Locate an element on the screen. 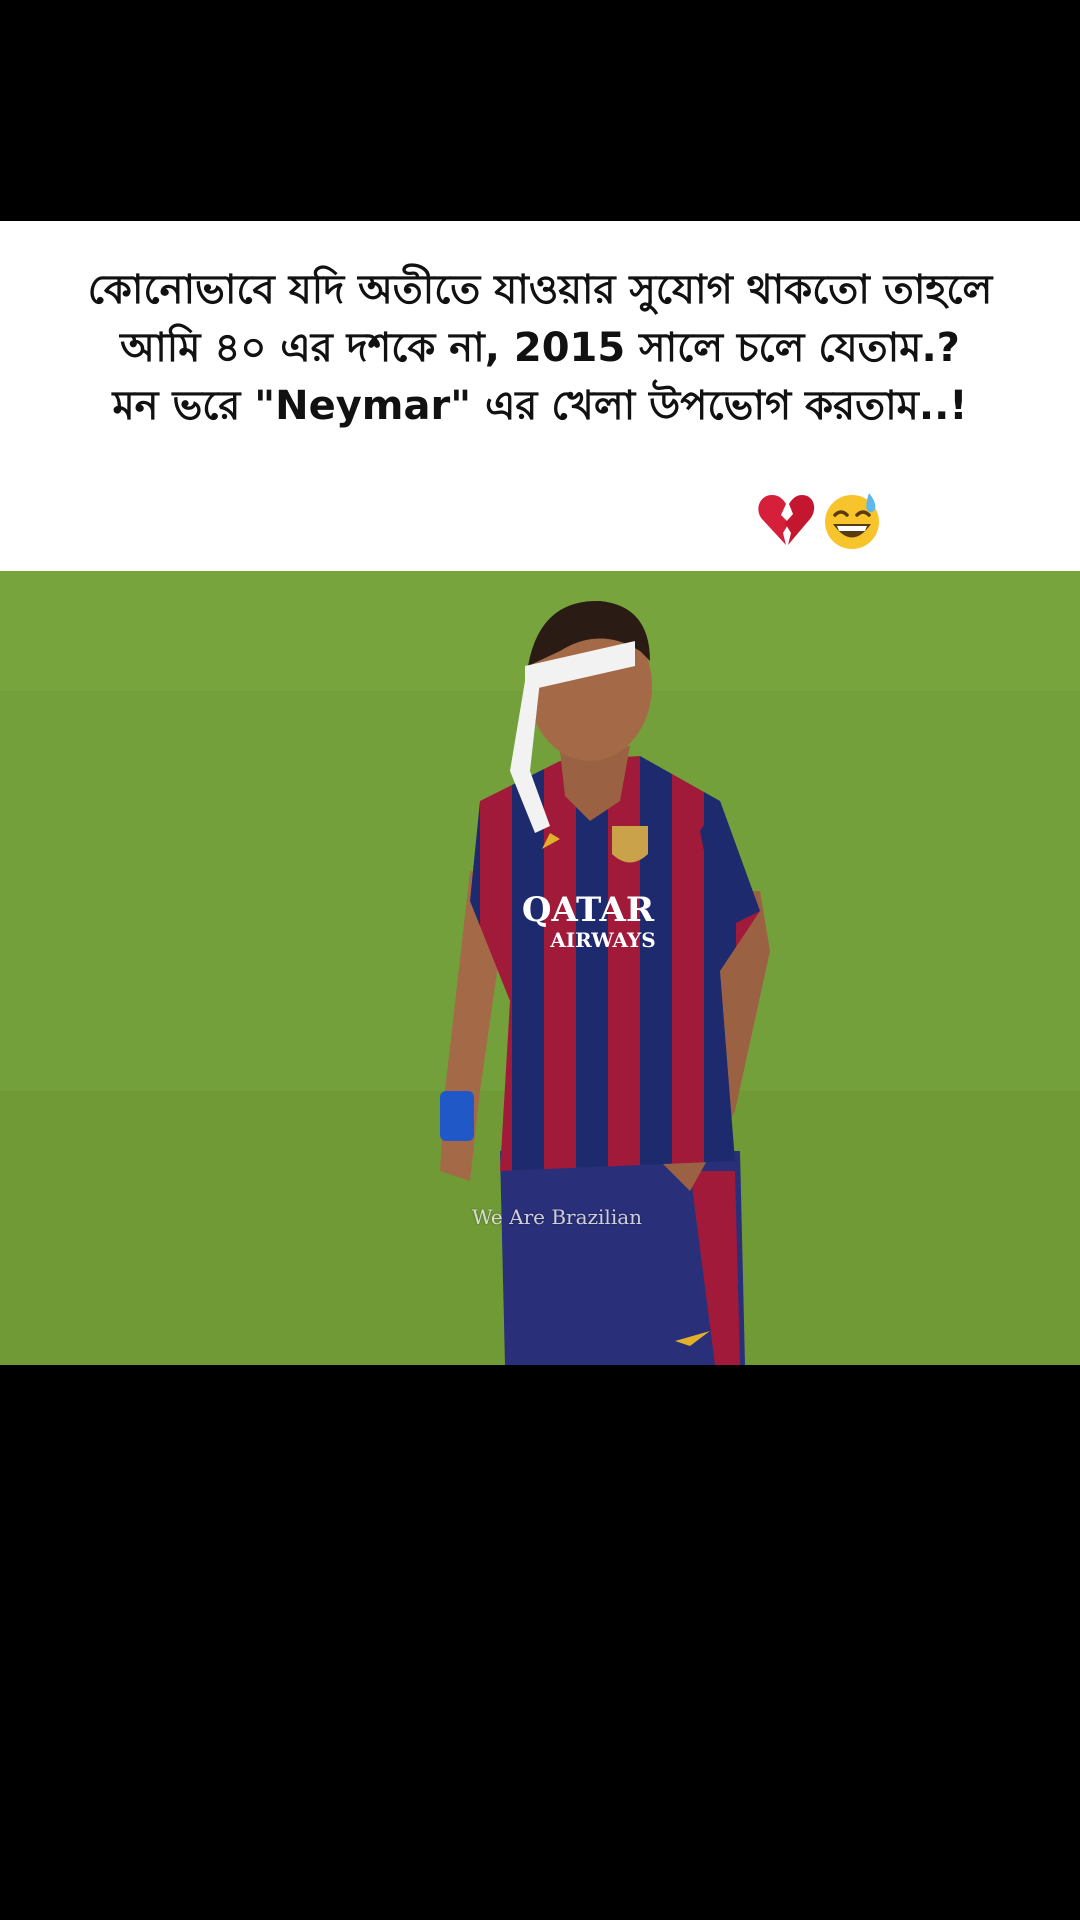  top-letterbox is located at coordinates (540, 110).